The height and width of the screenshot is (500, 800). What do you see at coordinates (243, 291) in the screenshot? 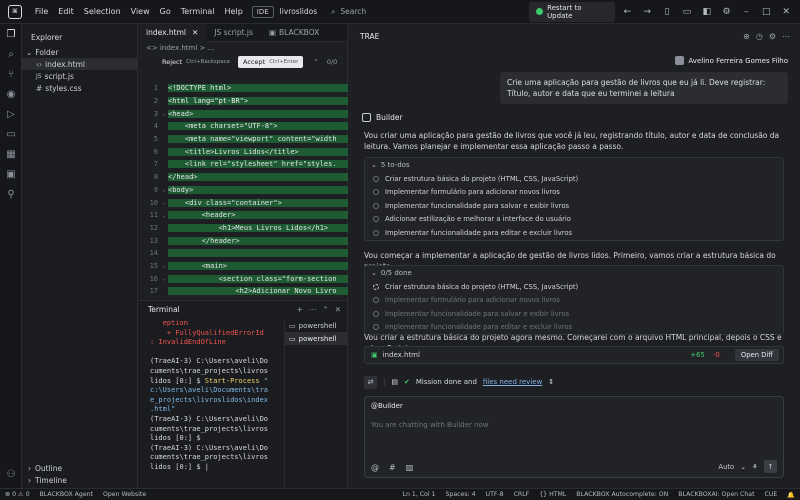
I see `code-line: 17 <h2>Adicionar Novo Livro` at bounding box center [243, 291].